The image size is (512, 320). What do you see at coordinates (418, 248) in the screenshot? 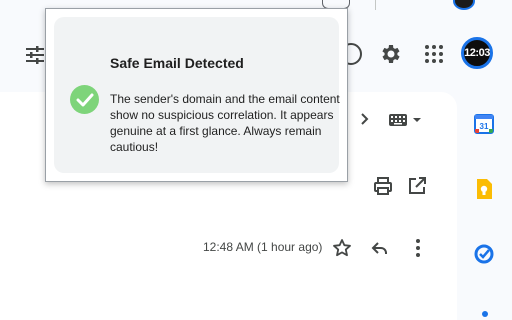
I see `more-vert-icon` at bounding box center [418, 248].